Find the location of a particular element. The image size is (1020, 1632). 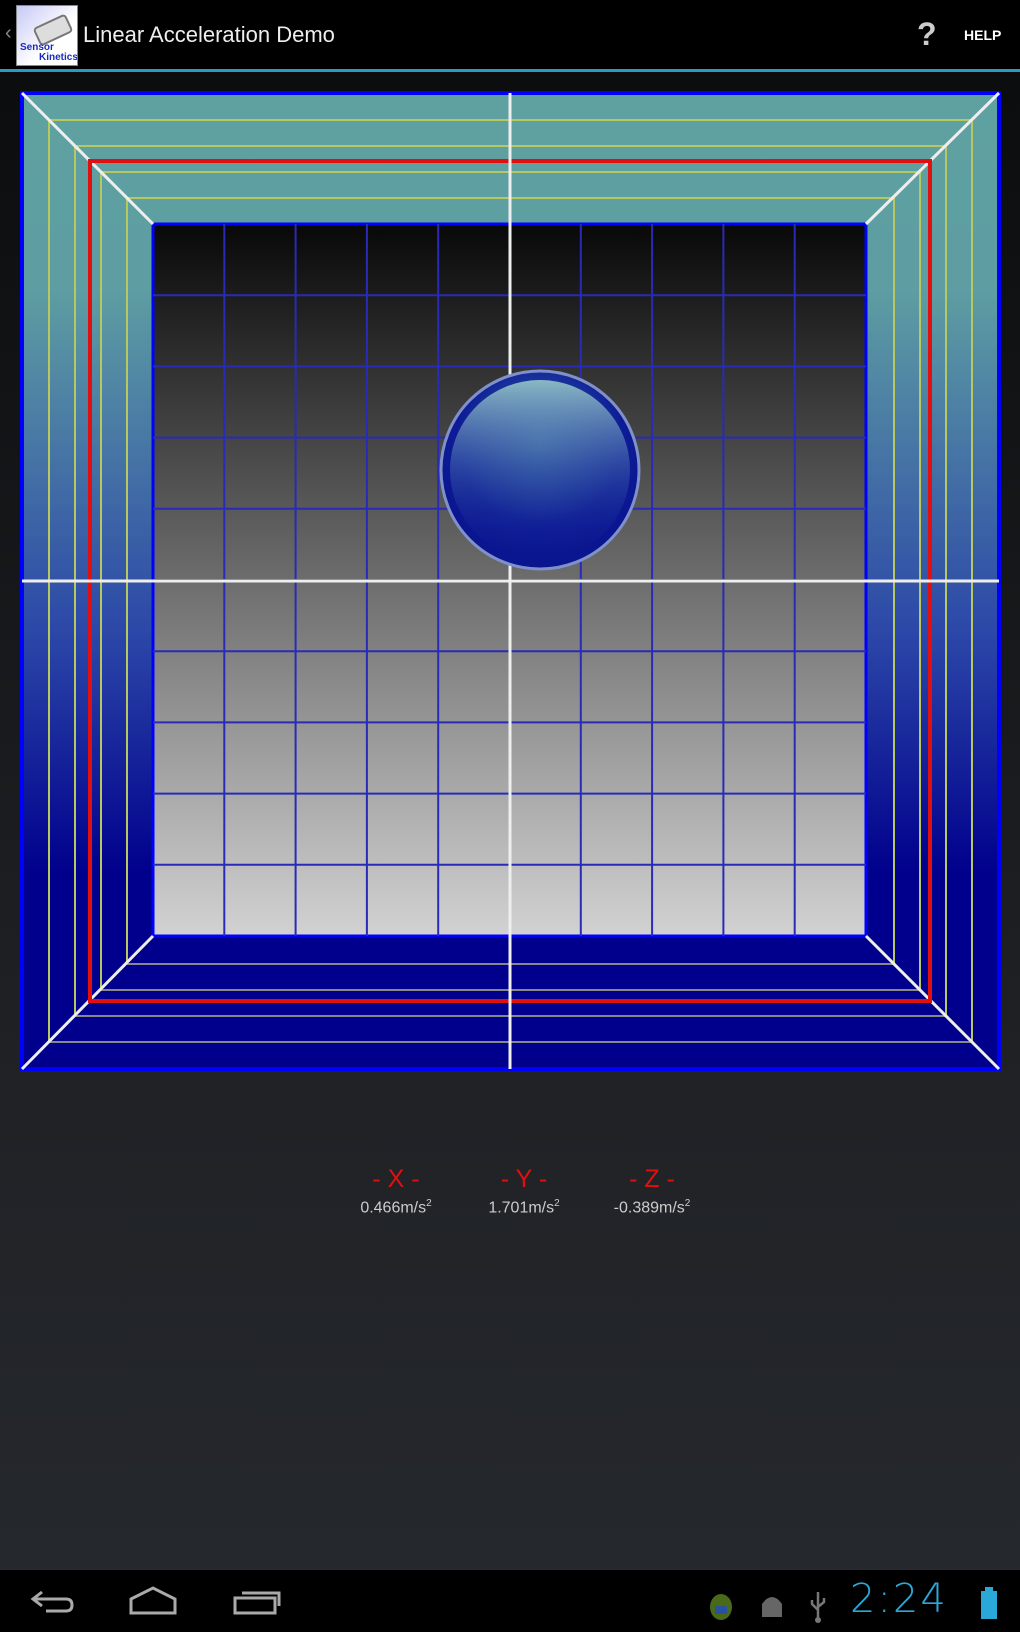

clock: 2:24 is located at coordinates (899, 1599).